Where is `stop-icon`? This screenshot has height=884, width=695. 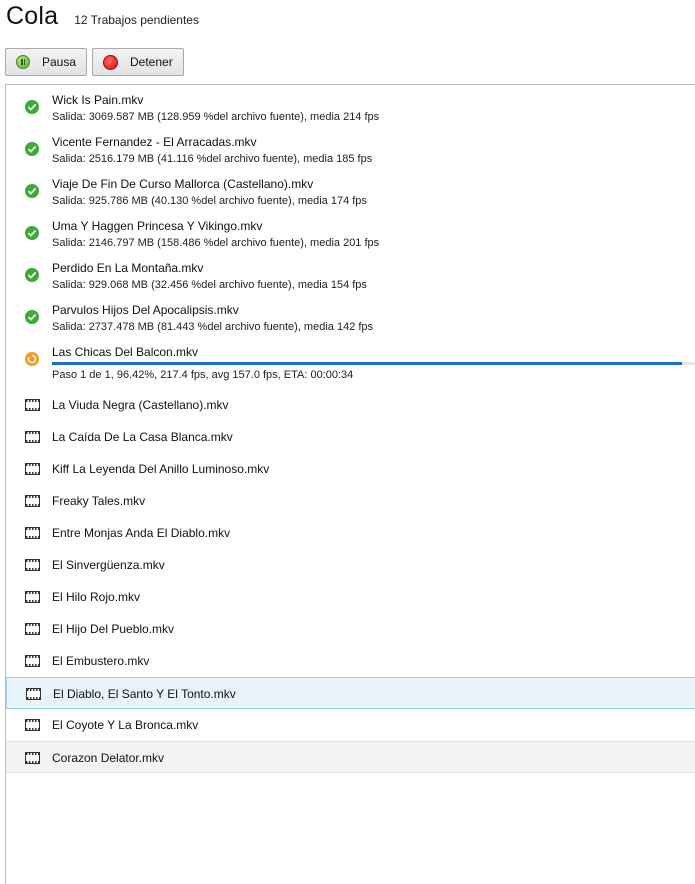 stop-icon is located at coordinates (110, 62).